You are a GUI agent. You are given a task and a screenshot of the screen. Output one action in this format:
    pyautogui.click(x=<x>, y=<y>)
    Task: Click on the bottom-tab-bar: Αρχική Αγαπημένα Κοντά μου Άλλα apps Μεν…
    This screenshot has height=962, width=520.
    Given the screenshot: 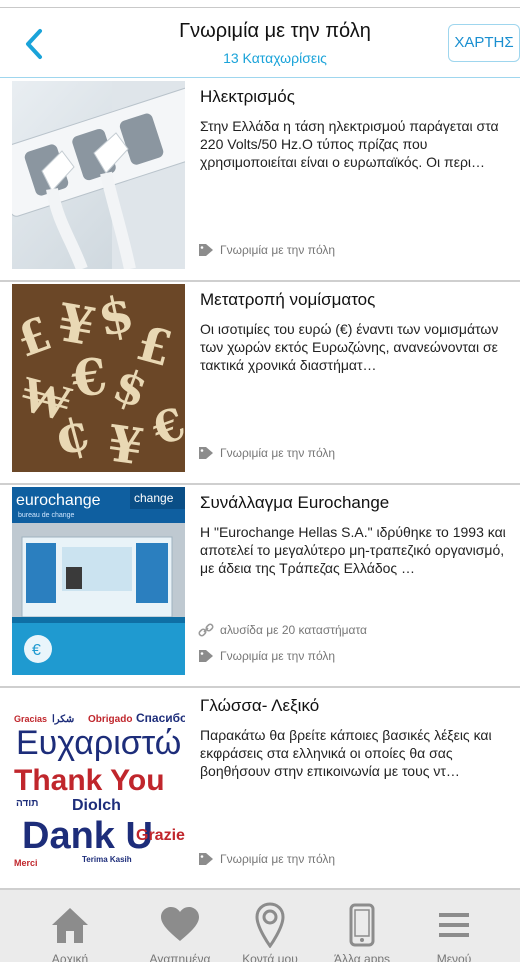 What is the action you would take?
    pyautogui.click(x=260, y=925)
    